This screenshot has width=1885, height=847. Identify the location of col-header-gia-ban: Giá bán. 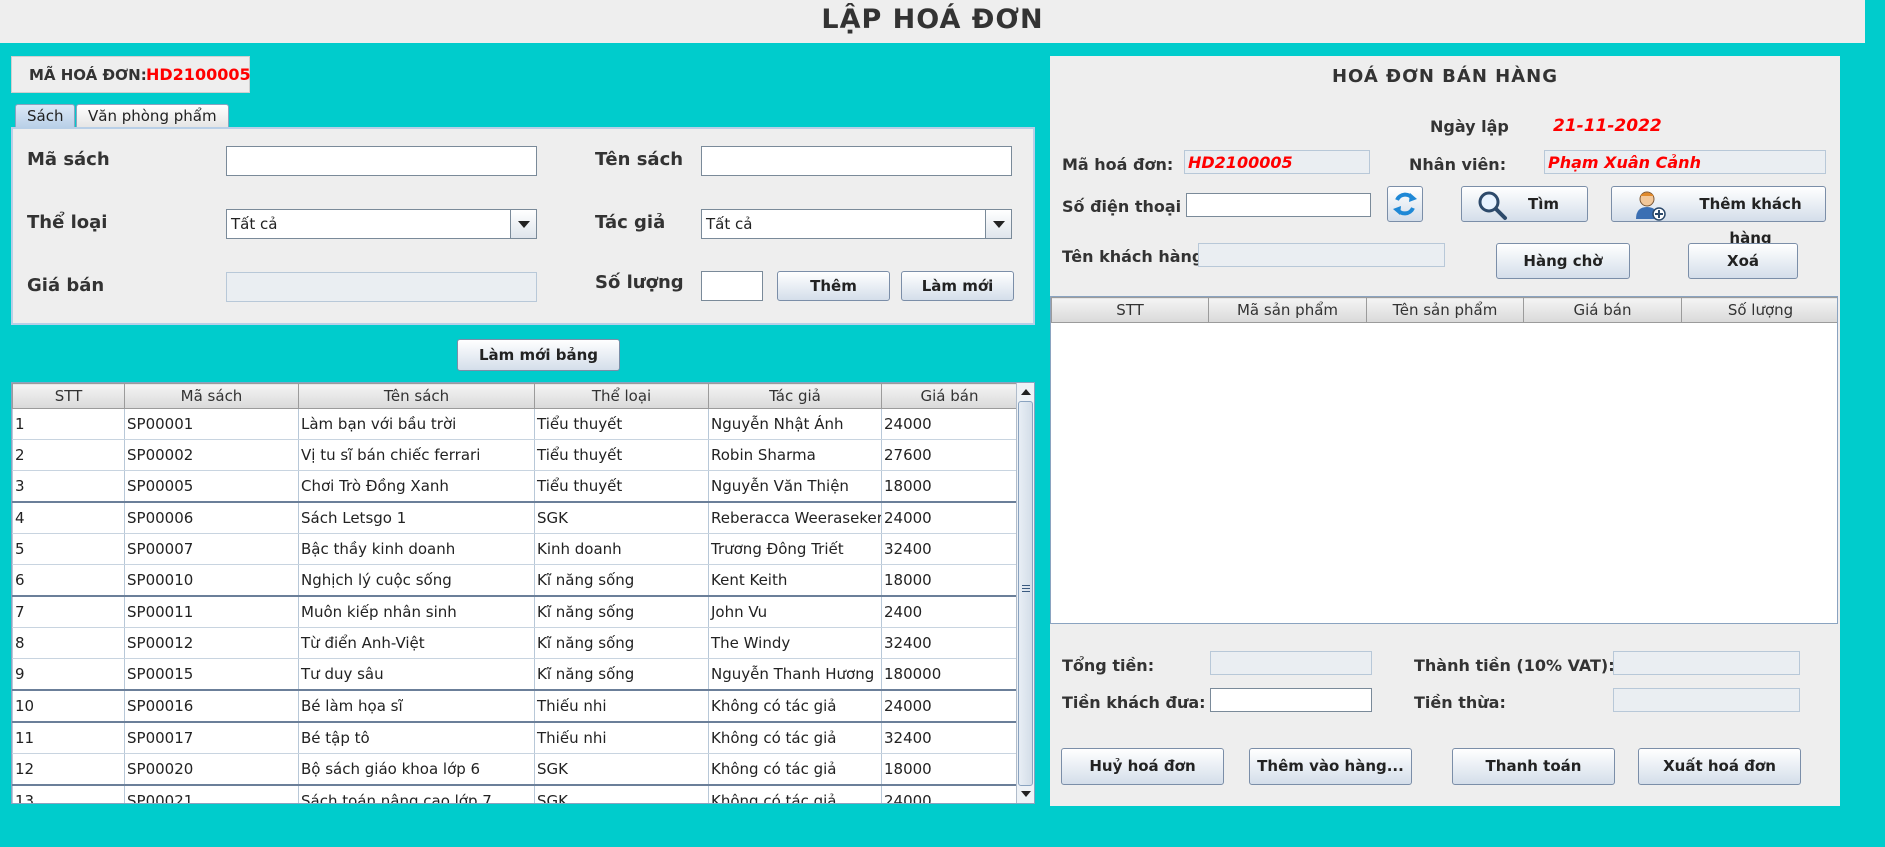
(949, 396).